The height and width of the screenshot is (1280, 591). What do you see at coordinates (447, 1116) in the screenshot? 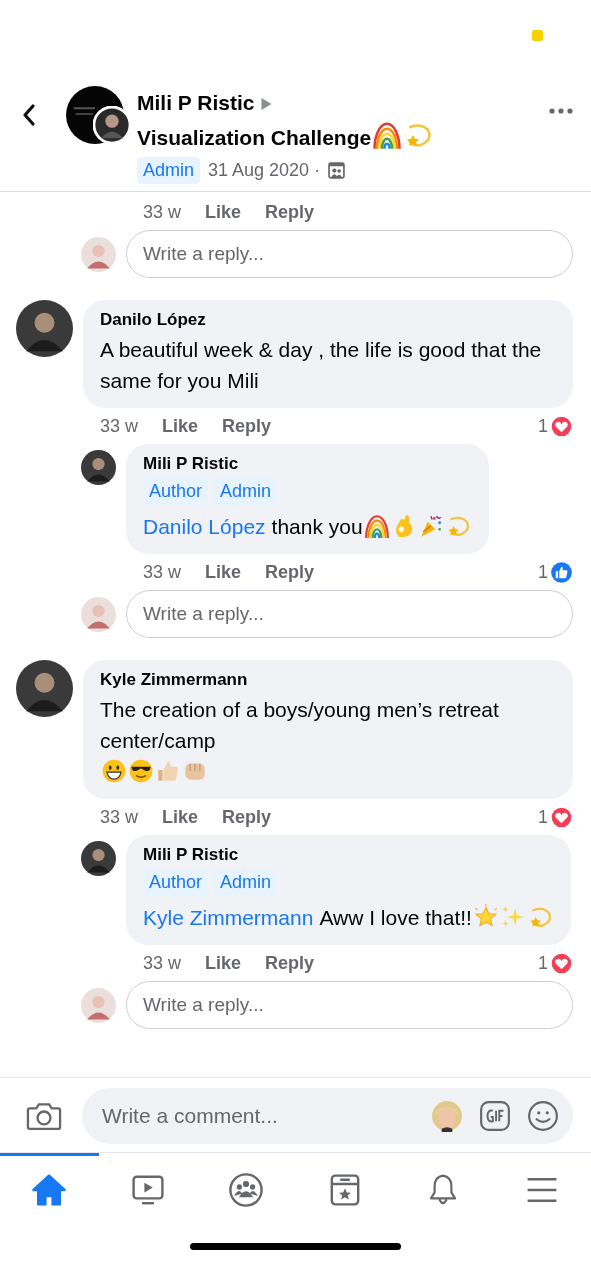
I see `avatar-sticker-icon` at bounding box center [447, 1116].